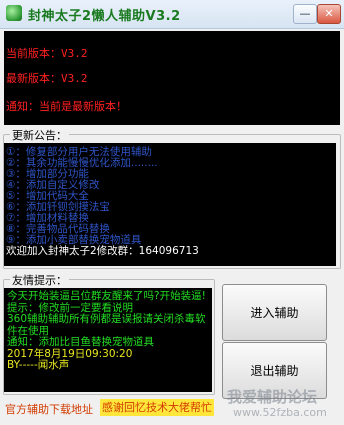 The image size is (344, 425). Describe the element at coordinates (49, 409) in the screenshot. I see `download-link: 官方辅助下载地址` at that location.